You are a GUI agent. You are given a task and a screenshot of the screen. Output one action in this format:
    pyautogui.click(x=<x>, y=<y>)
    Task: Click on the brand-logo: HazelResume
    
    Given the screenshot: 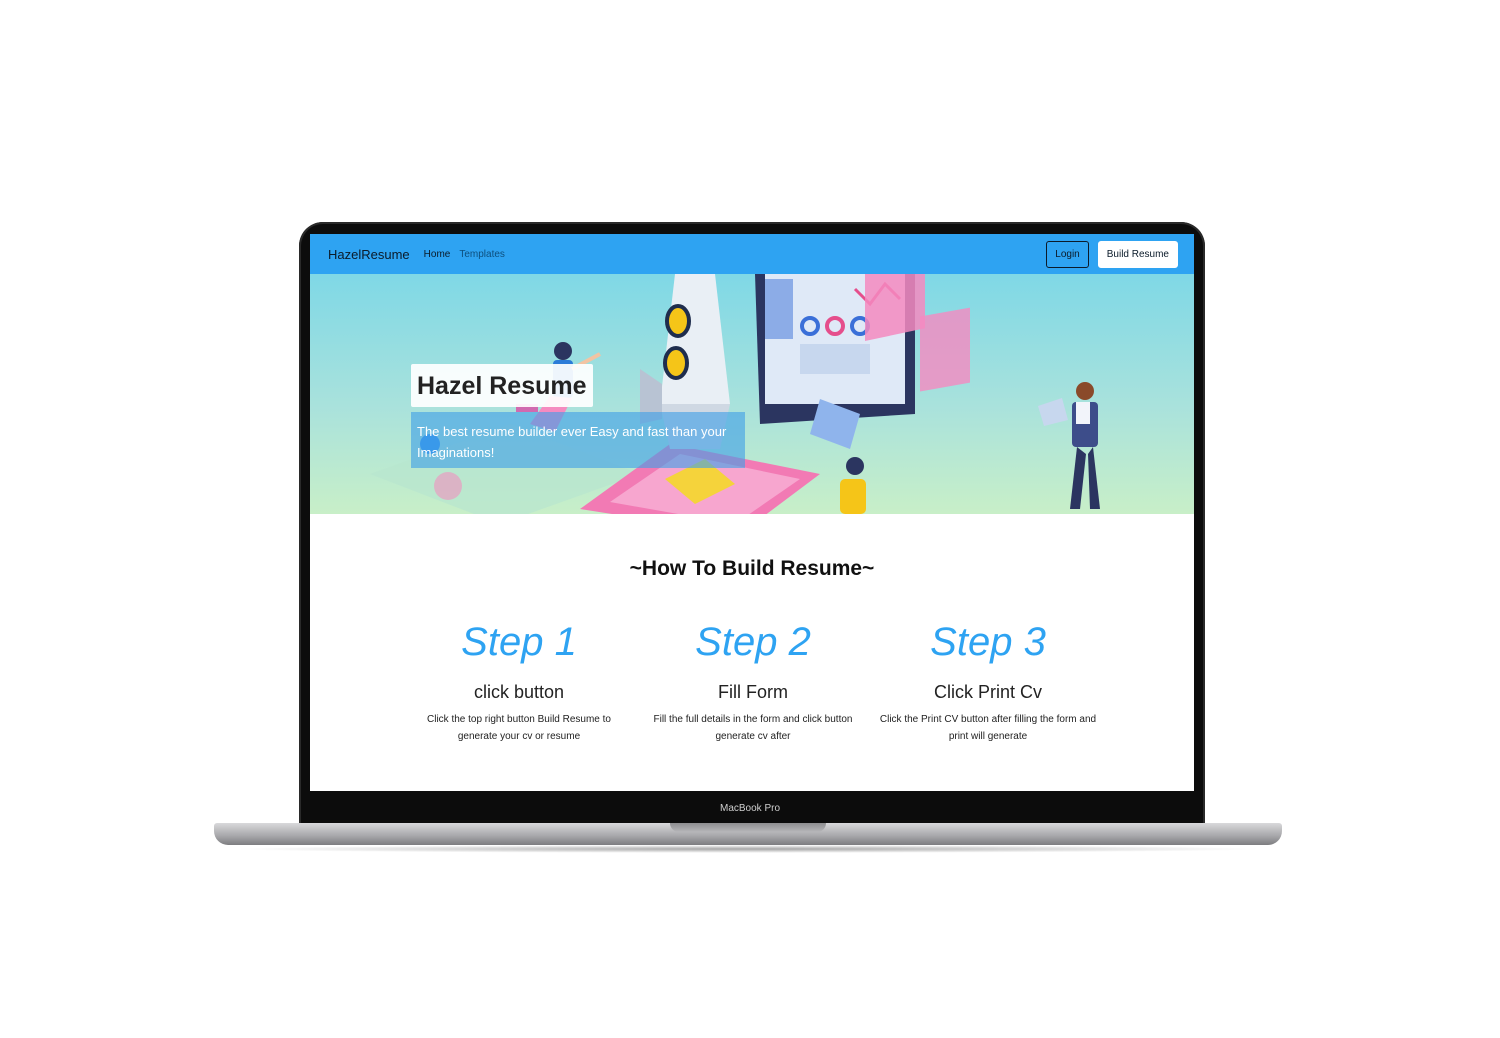 What is the action you would take?
    pyautogui.click(x=369, y=254)
    